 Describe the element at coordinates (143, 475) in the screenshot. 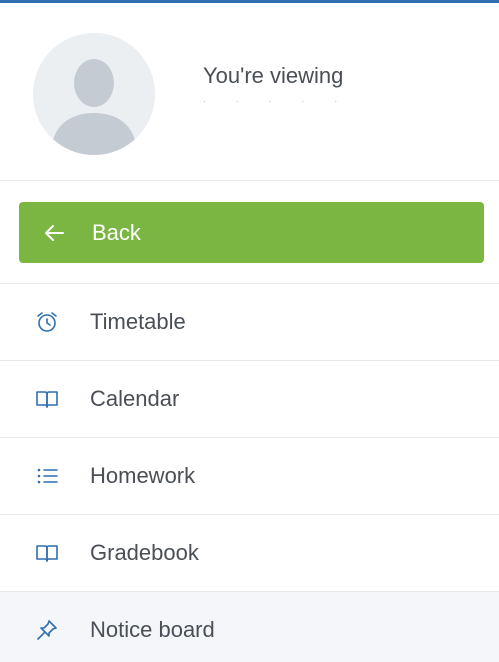

I see `menu-item-label: Homework` at that location.